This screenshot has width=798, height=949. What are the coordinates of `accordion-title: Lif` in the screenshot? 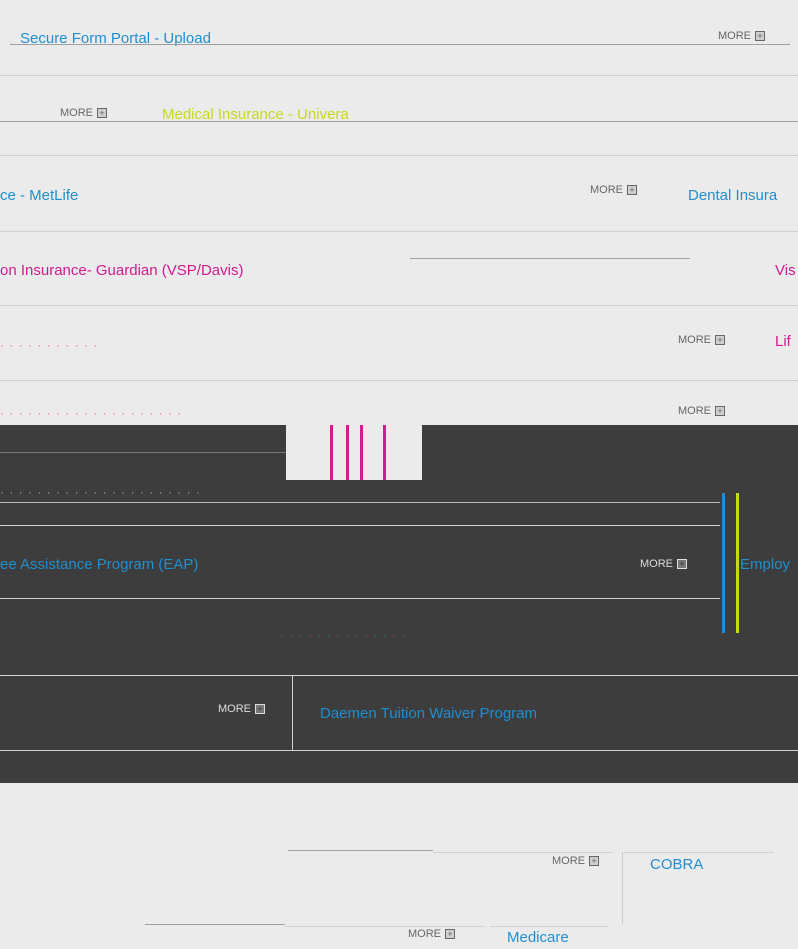 It's located at (783, 341).